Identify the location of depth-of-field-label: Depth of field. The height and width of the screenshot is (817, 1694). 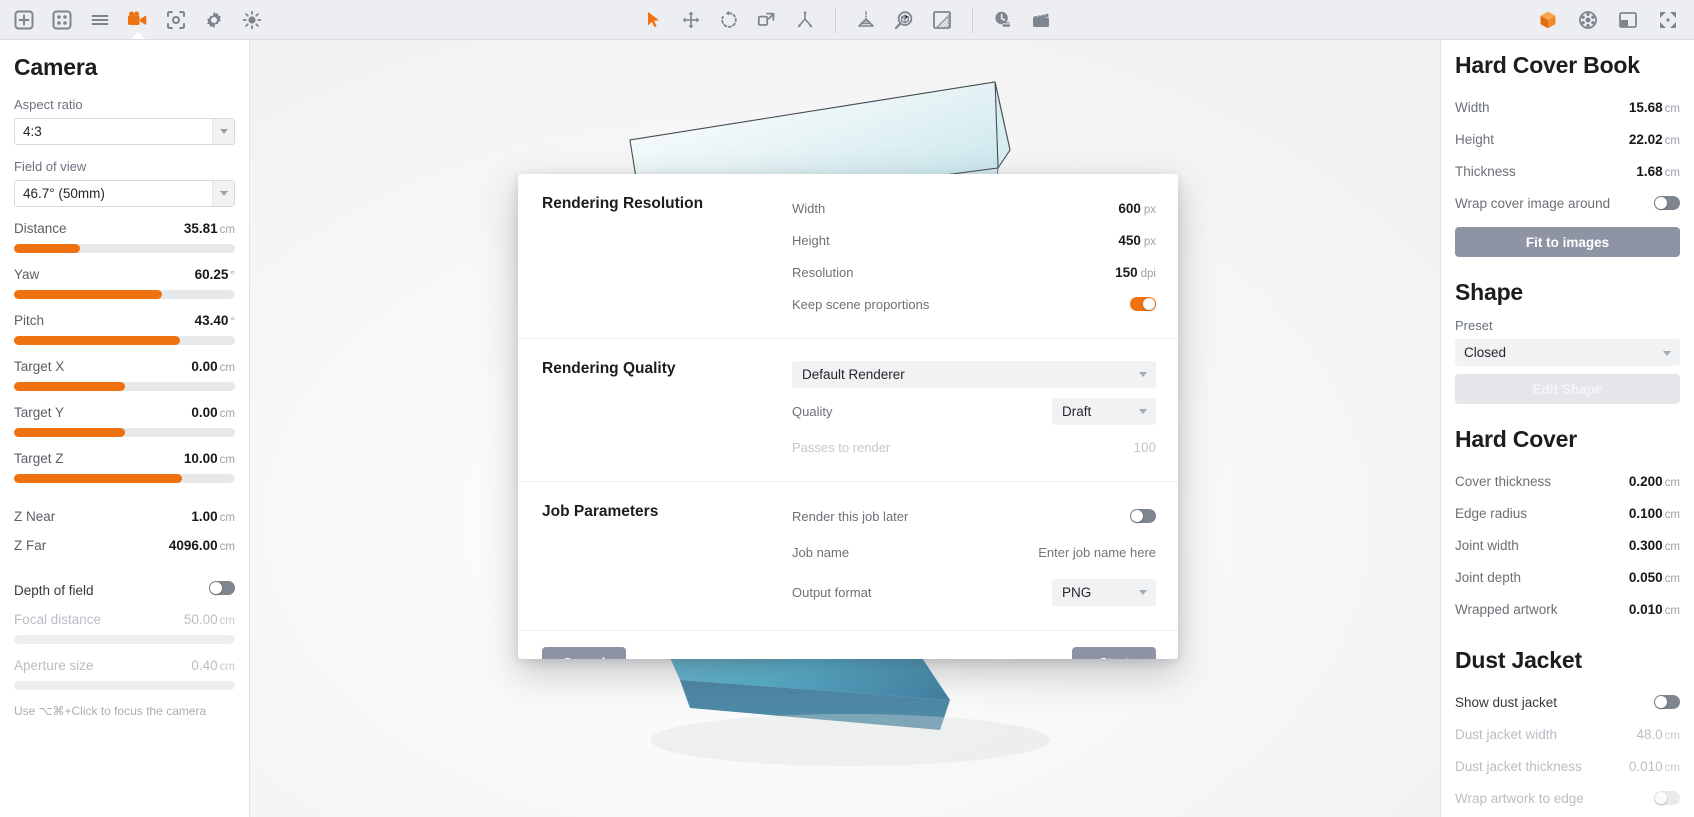
(54, 590).